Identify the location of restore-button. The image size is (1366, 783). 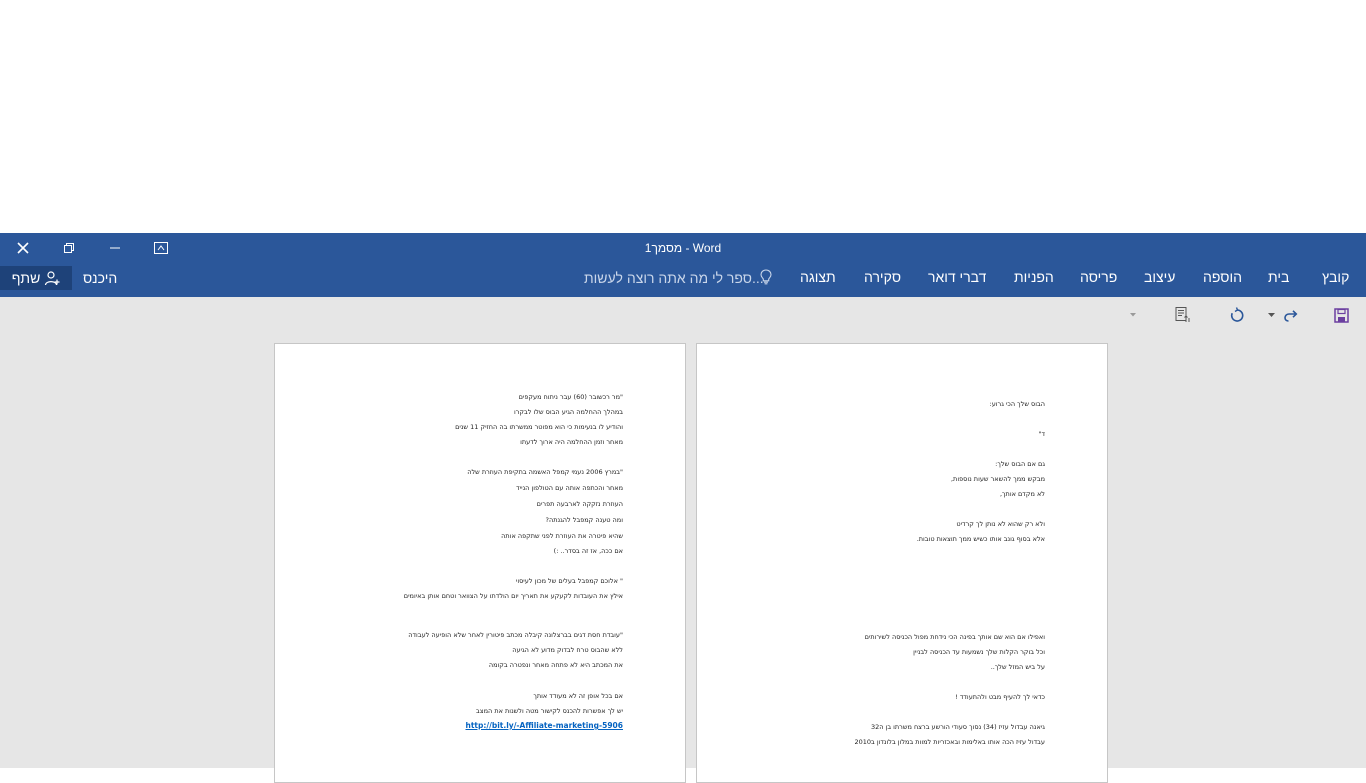
(69, 248).